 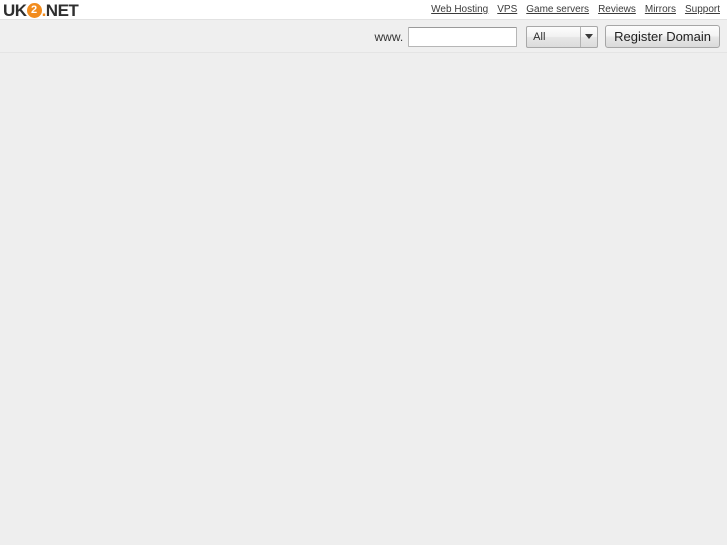 What do you see at coordinates (539, 36) in the screenshot?
I see `tld-select-value: All` at bounding box center [539, 36].